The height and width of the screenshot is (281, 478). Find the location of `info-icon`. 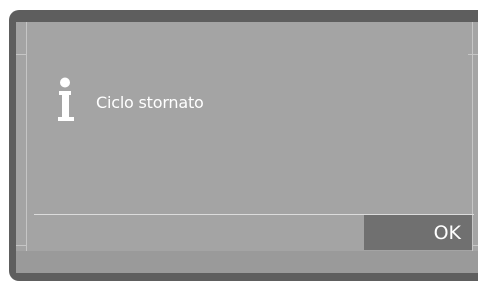

info-icon is located at coordinates (66, 99).